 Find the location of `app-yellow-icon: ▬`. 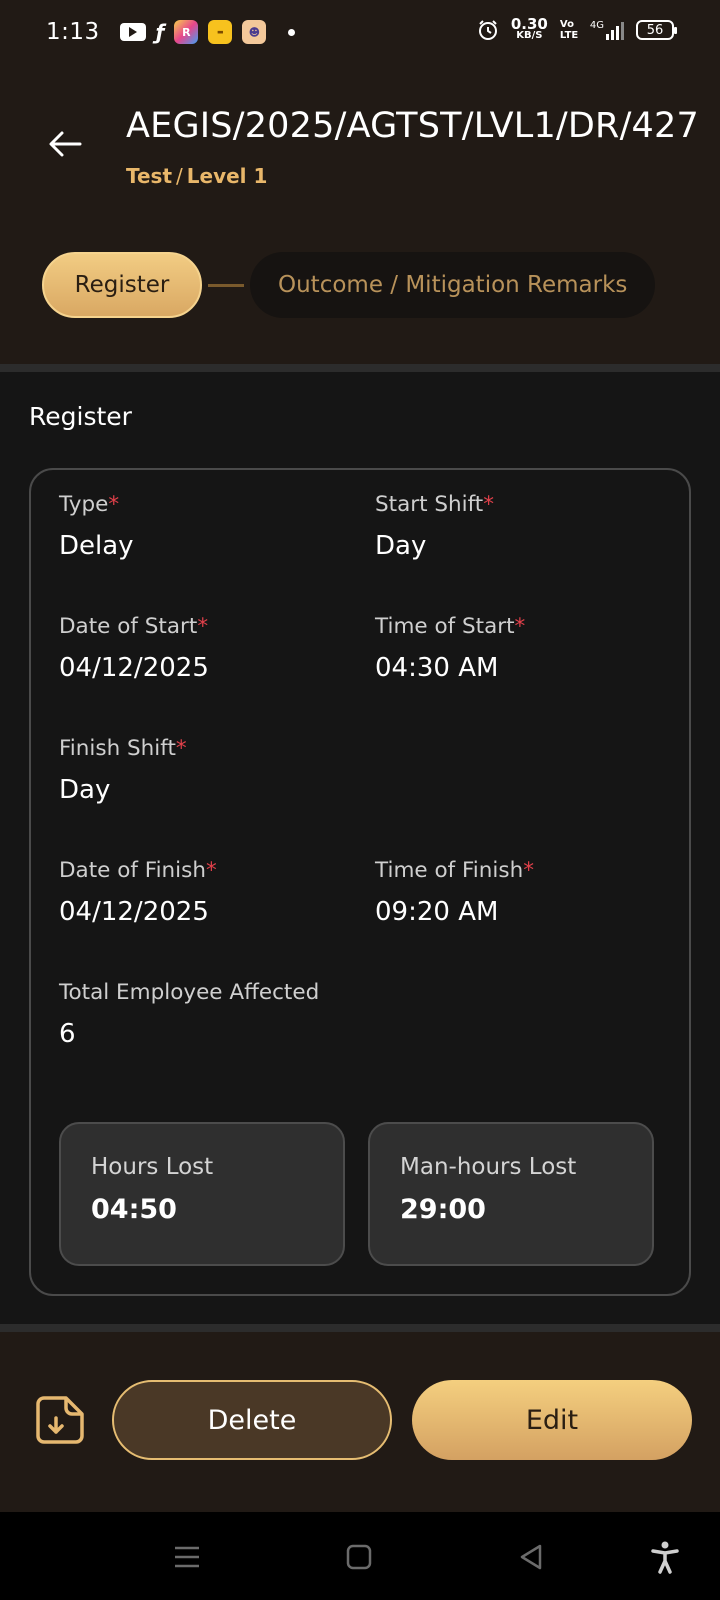

app-yellow-icon: ▬ is located at coordinates (220, 32).